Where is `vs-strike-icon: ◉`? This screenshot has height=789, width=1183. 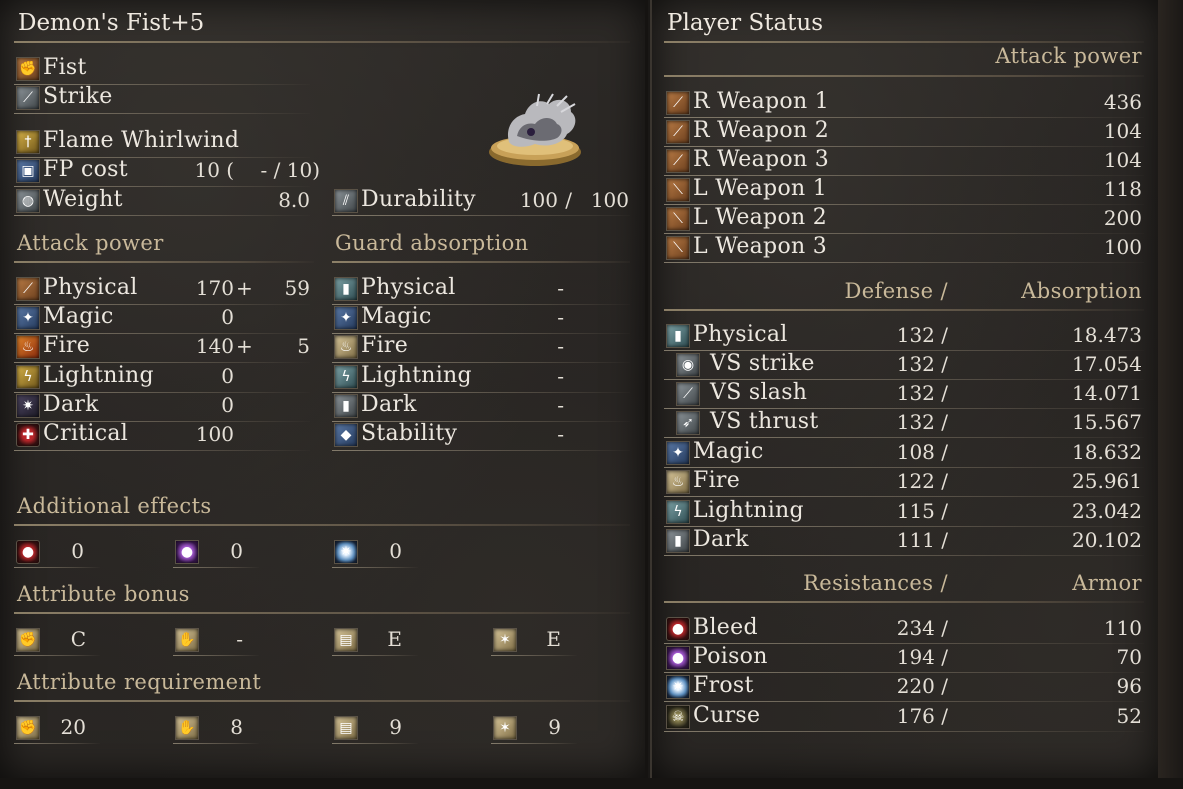
vs-strike-icon: ◉ is located at coordinates (688, 365).